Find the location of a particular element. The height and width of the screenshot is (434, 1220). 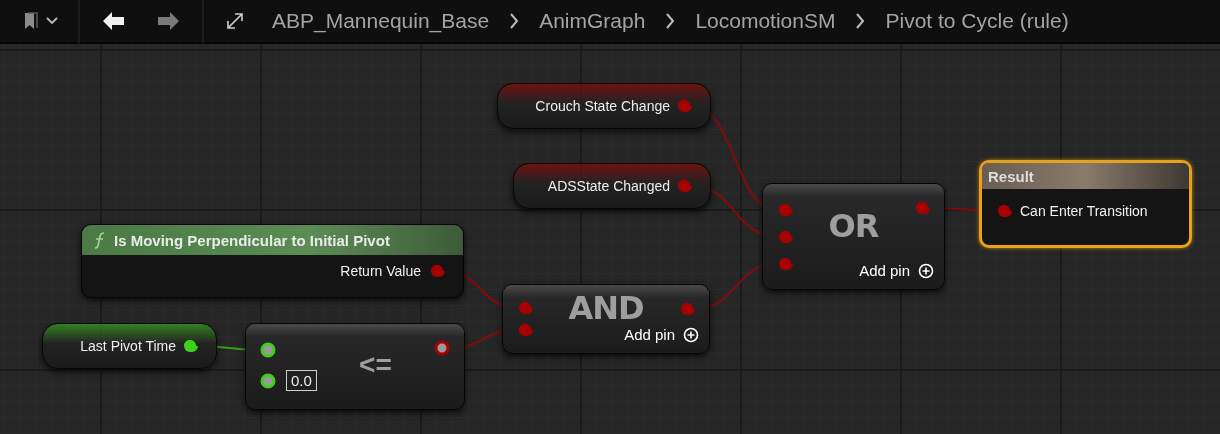

variable-node: Crouch State Change is located at coordinates (604, 106).